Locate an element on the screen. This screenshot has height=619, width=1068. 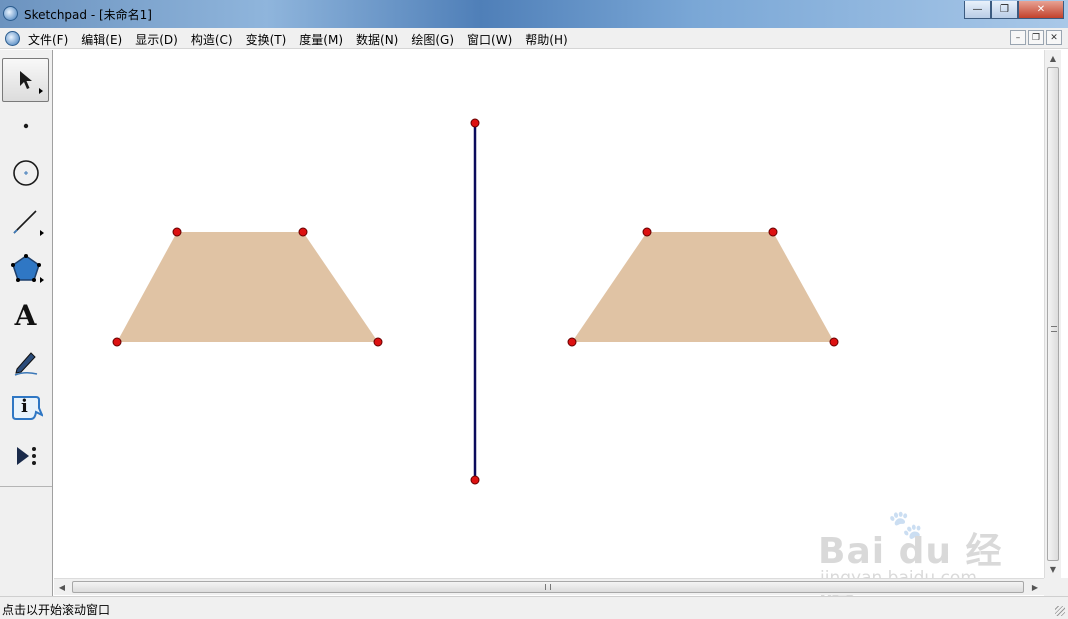
vertical-scrollbar: ▲ ▼ is located at coordinates (1052, 314).